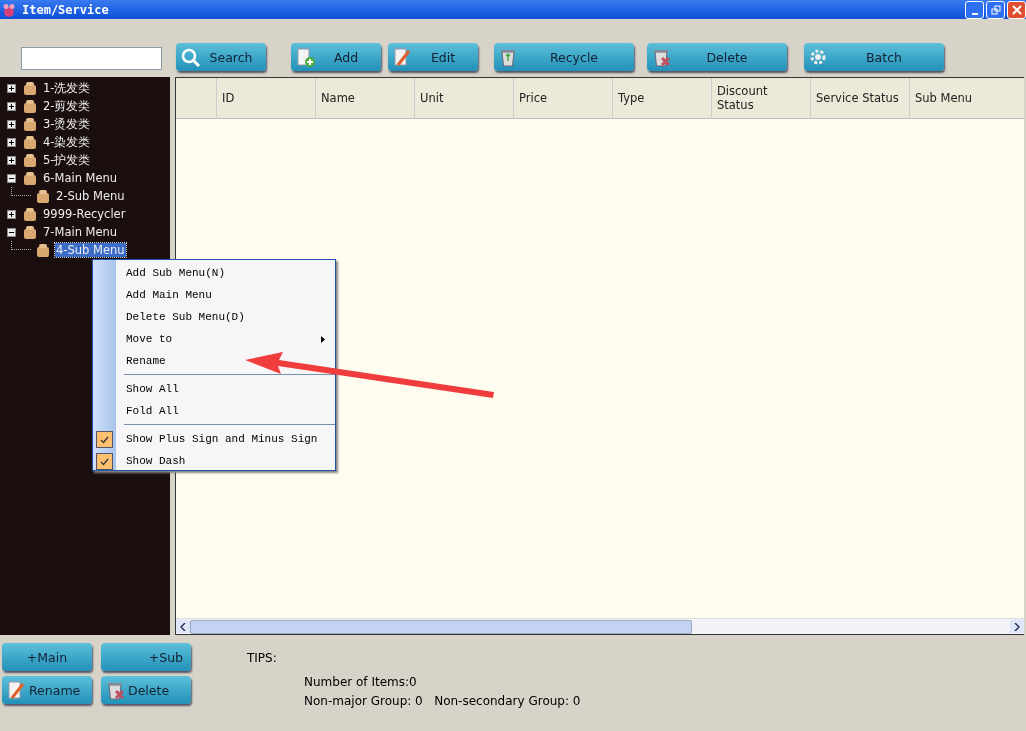 The width and height of the screenshot is (1026, 731). Describe the element at coordinates (84, 214) in the screenshot. I see `tree-item: 9999-Recycler` at that location.